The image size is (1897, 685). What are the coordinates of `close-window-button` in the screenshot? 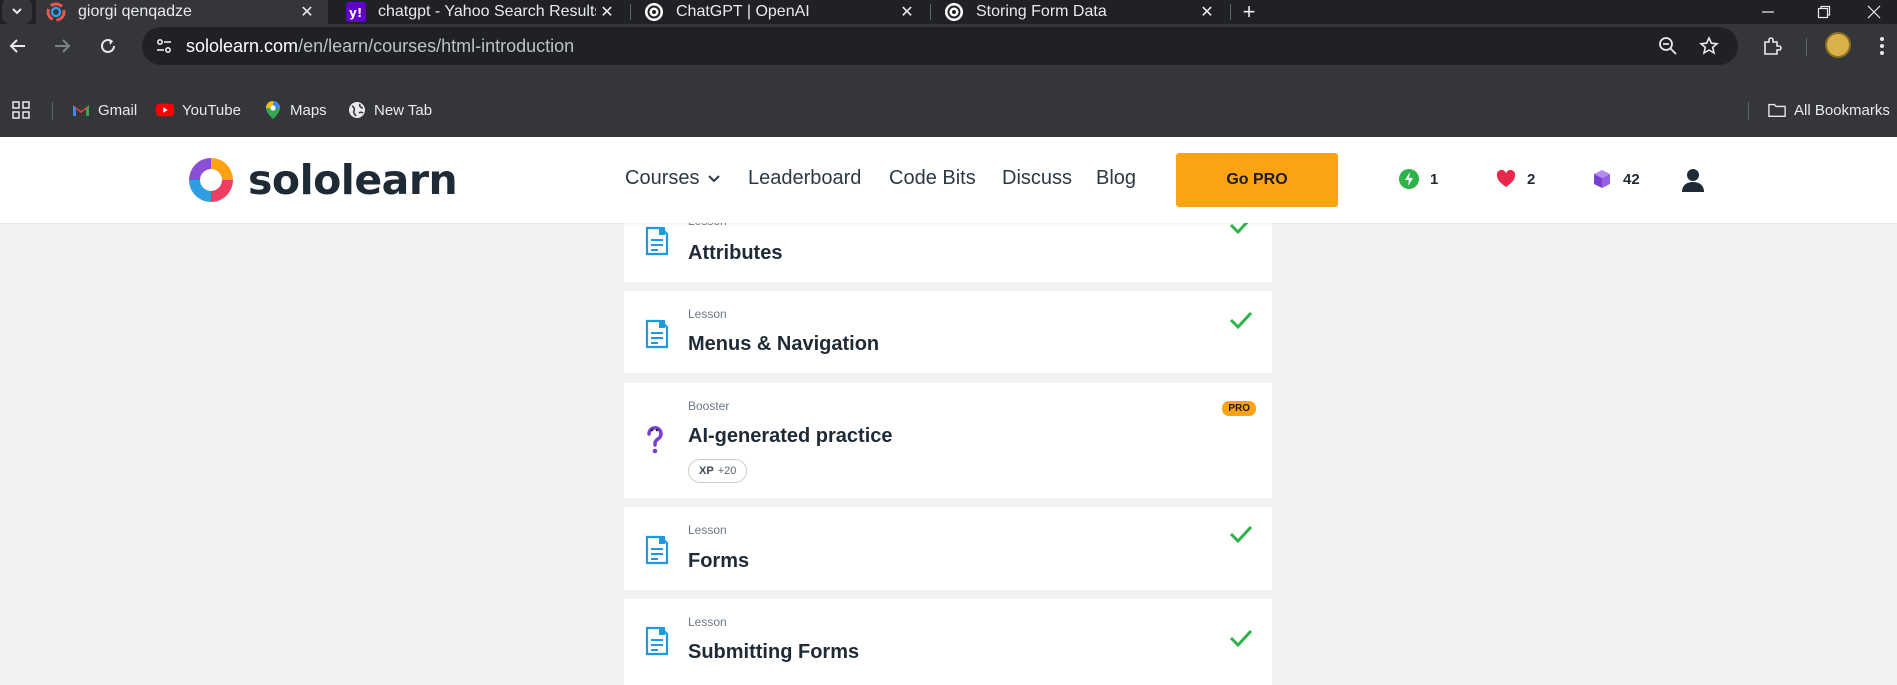 It's located at (1871, 12).